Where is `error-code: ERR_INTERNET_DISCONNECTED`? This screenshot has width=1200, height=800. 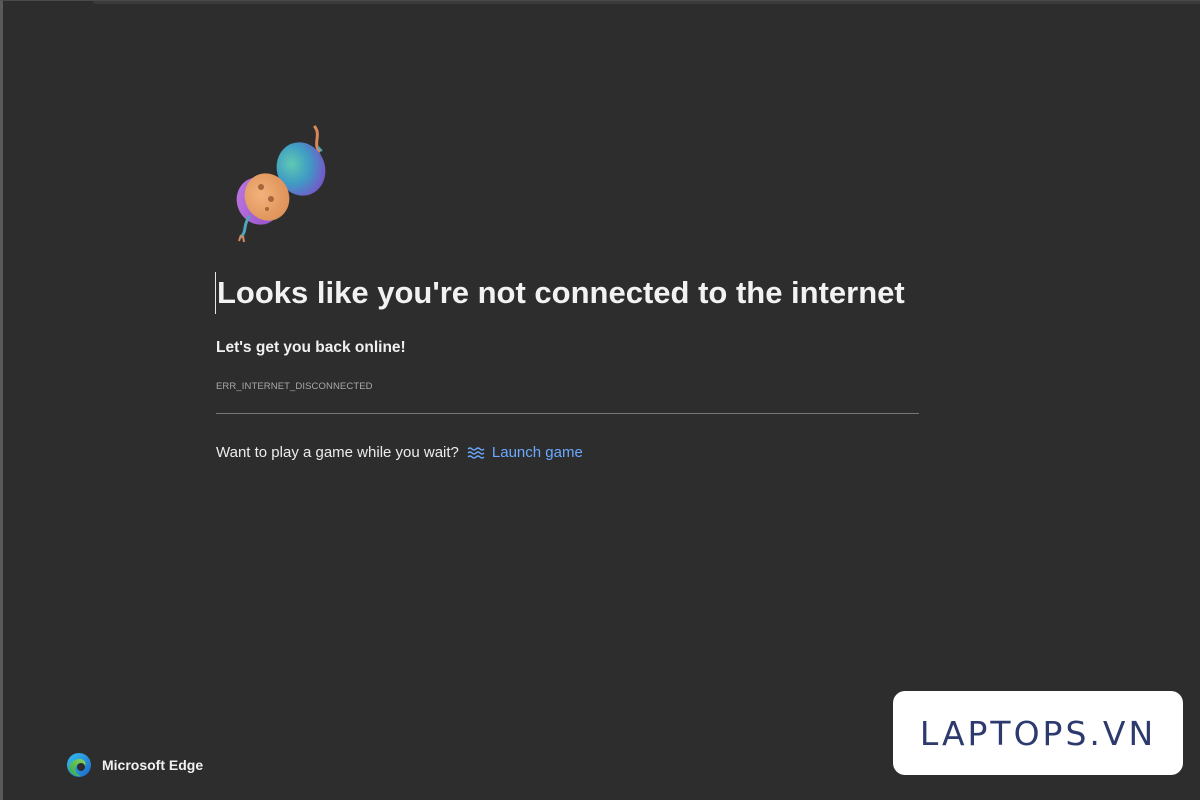
error-code: ERR_INTERNET_DISCONNECTED is located at coordinates (294, 386).